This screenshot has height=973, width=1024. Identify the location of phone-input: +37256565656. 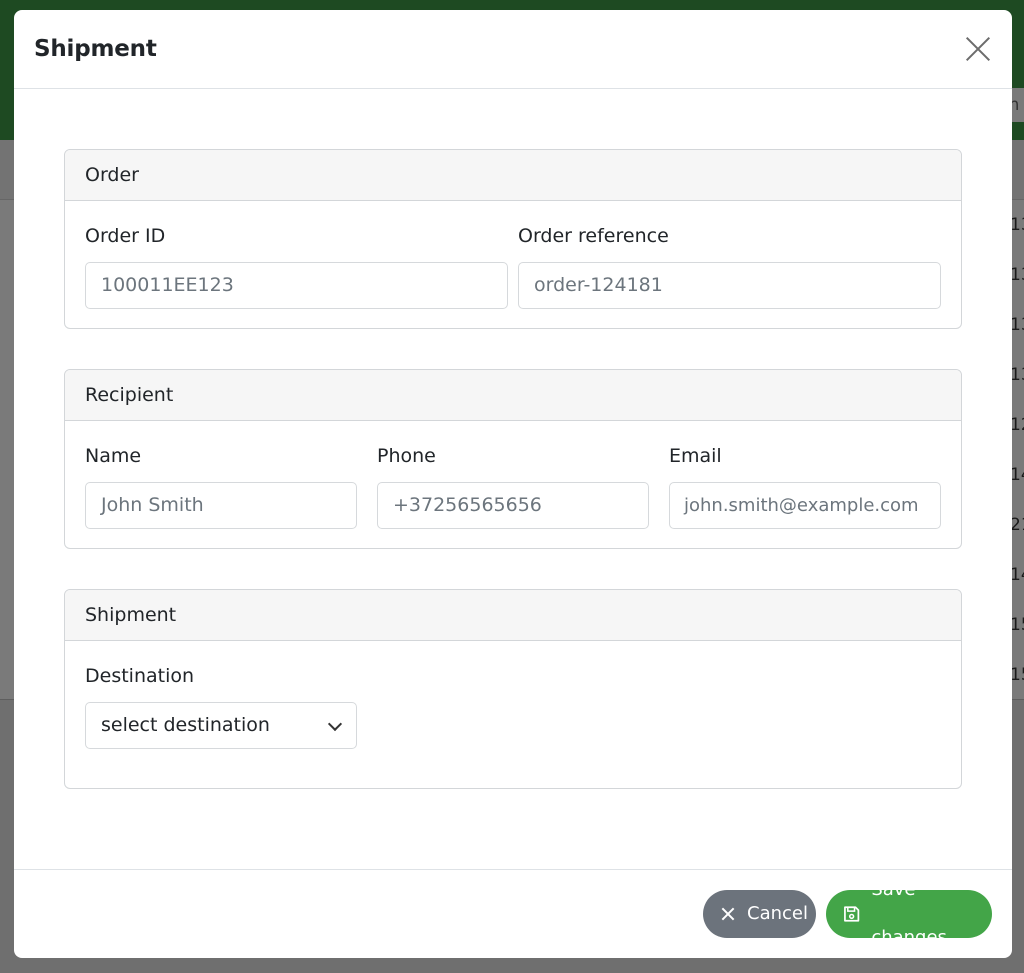
(513, 505).